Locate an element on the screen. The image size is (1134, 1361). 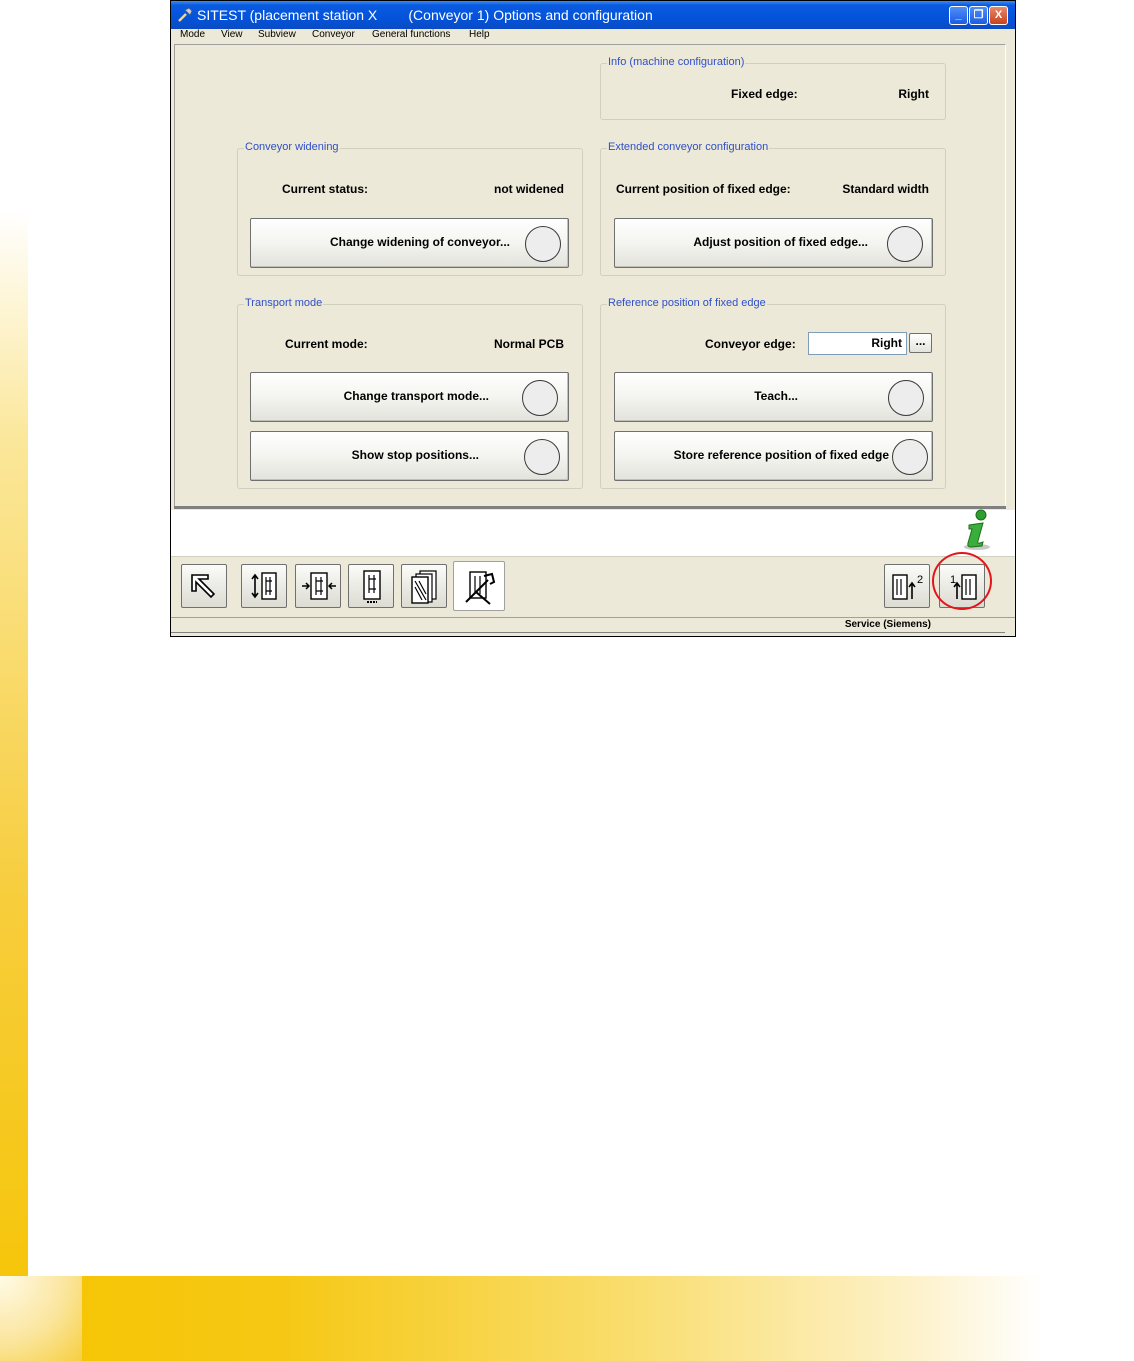
menu-help: Help is located at coordinates (479, 34).